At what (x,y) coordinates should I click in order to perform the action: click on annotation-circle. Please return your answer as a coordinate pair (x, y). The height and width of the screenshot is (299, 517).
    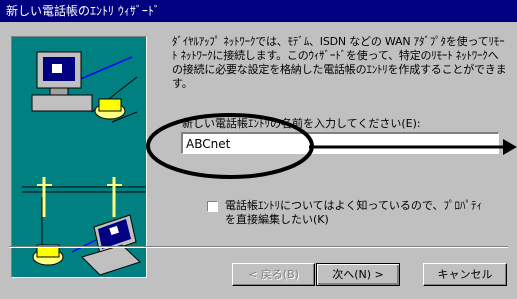
    Looking at the image, I should click on (230, 146).